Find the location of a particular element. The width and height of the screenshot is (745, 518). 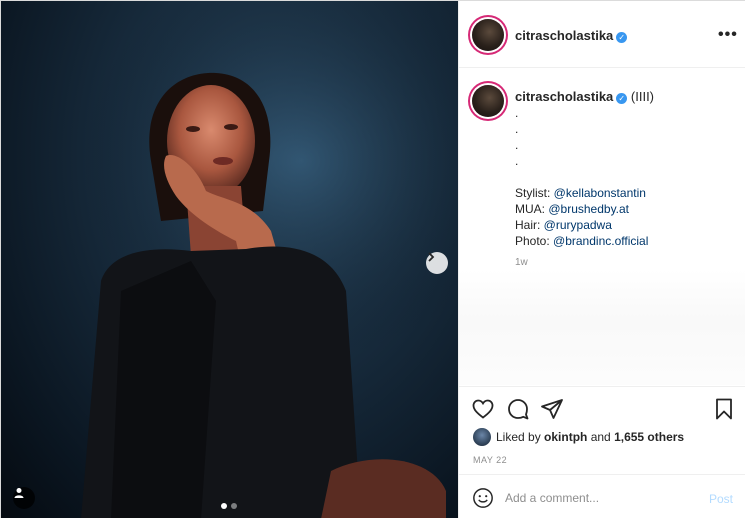

credit-label: Hair: is located at coordinates (529, 225).